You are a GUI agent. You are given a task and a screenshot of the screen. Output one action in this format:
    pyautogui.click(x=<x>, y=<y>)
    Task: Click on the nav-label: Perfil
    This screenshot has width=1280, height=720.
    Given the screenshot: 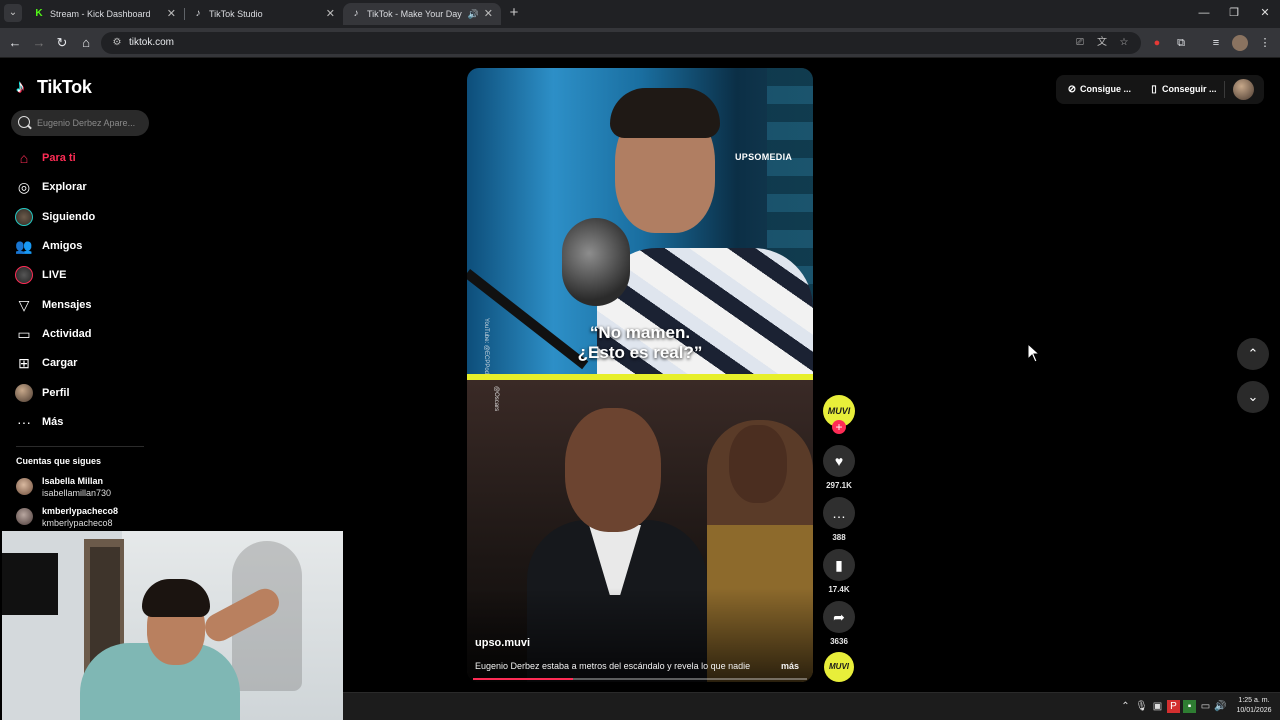 What is the action you would take?
    pyautogui.click(x=56, y=393)
    